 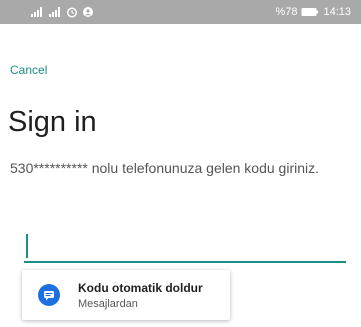 I want to click on status-bar: %78 14:13, so click(x=180, y=12).